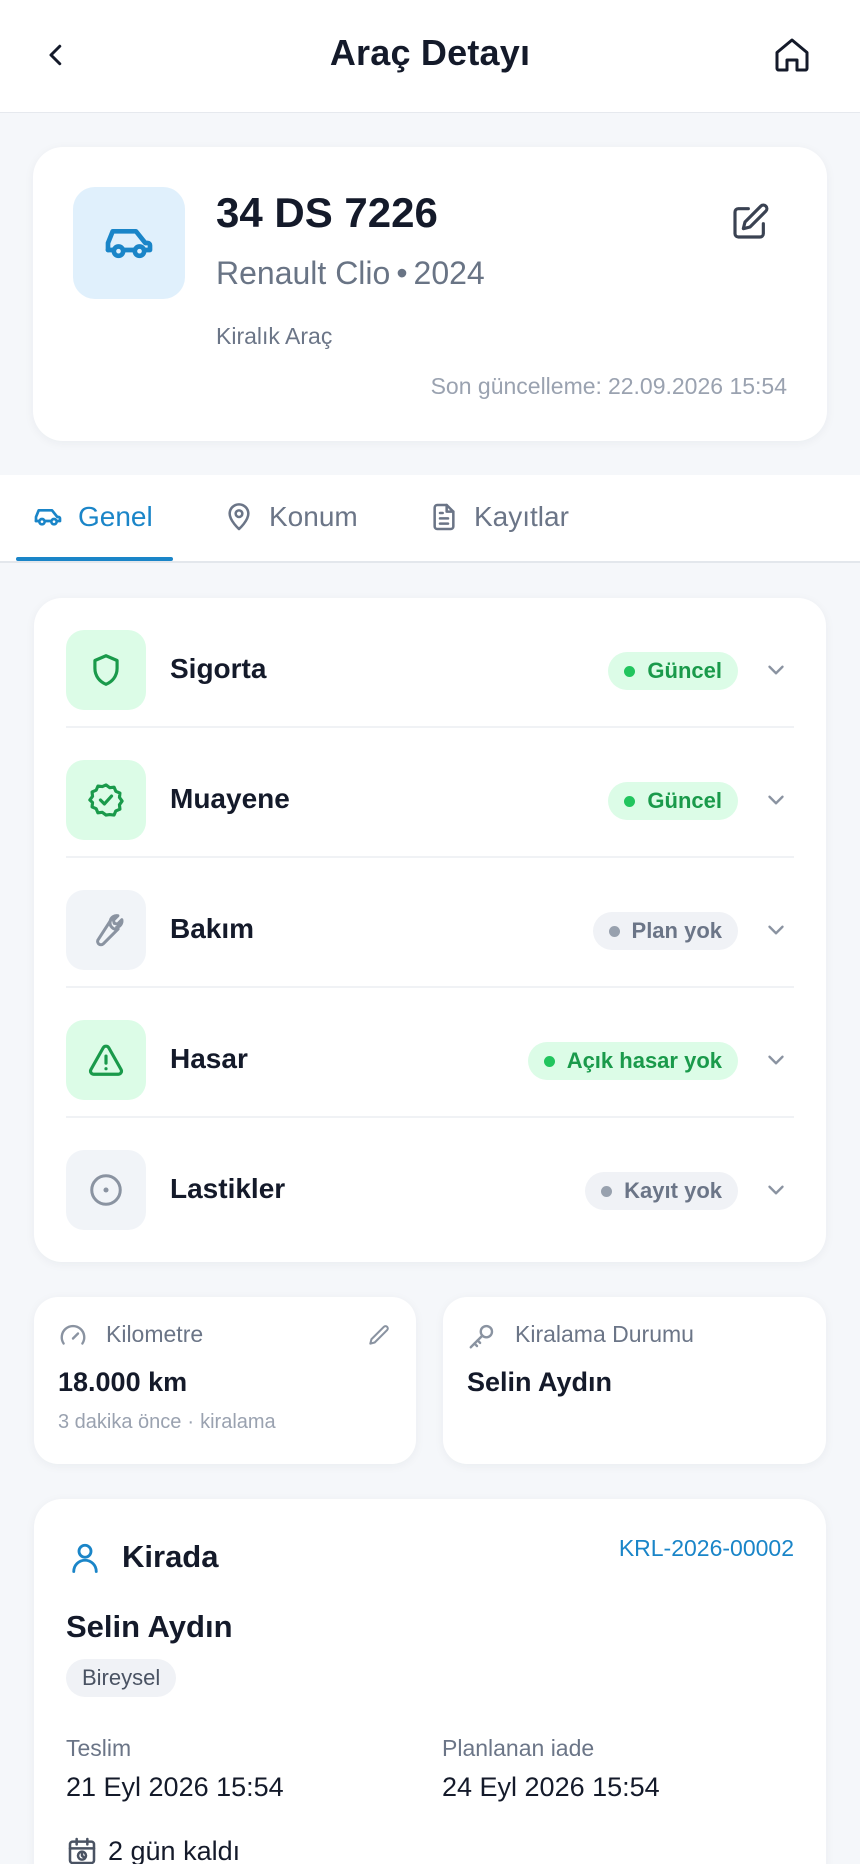 This screenshot has width=860, height=1864. I want to click on status-badge: Plan yok, so click(665, 931).